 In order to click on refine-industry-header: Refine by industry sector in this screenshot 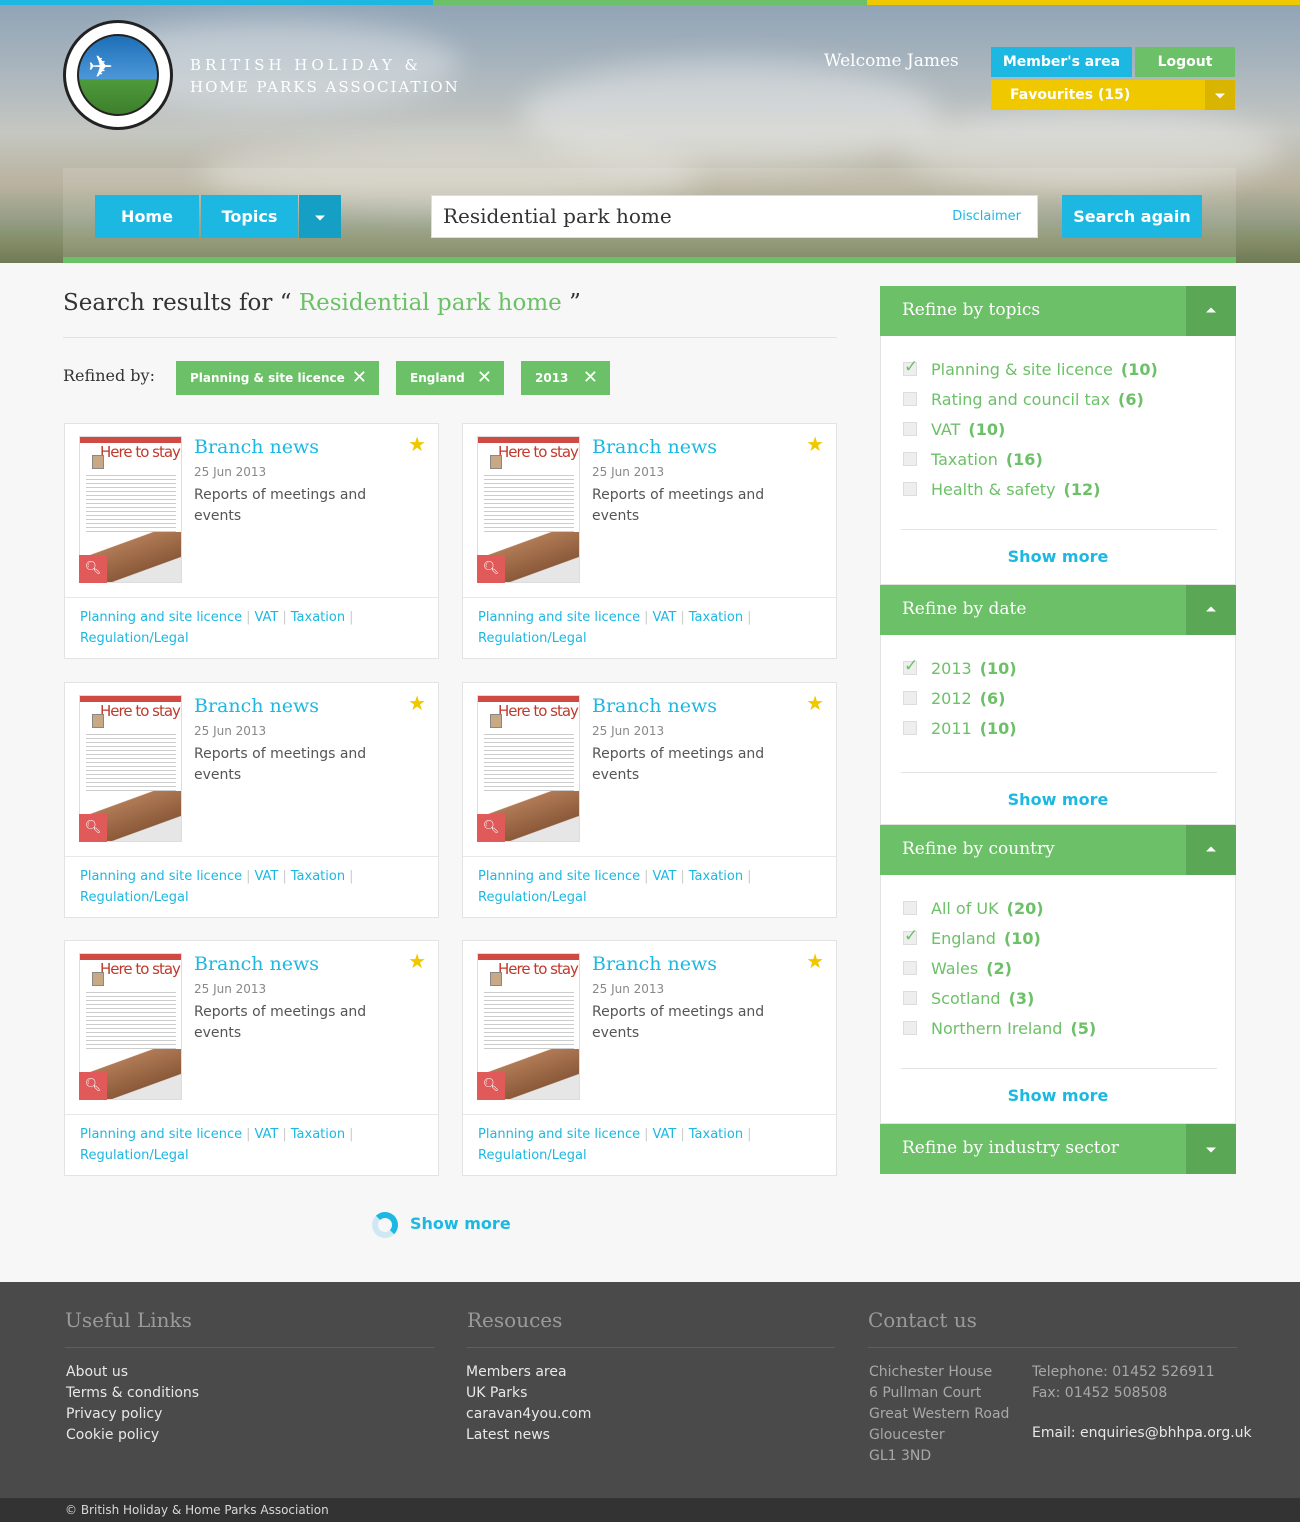, I will do `click(1058, 1149)`.